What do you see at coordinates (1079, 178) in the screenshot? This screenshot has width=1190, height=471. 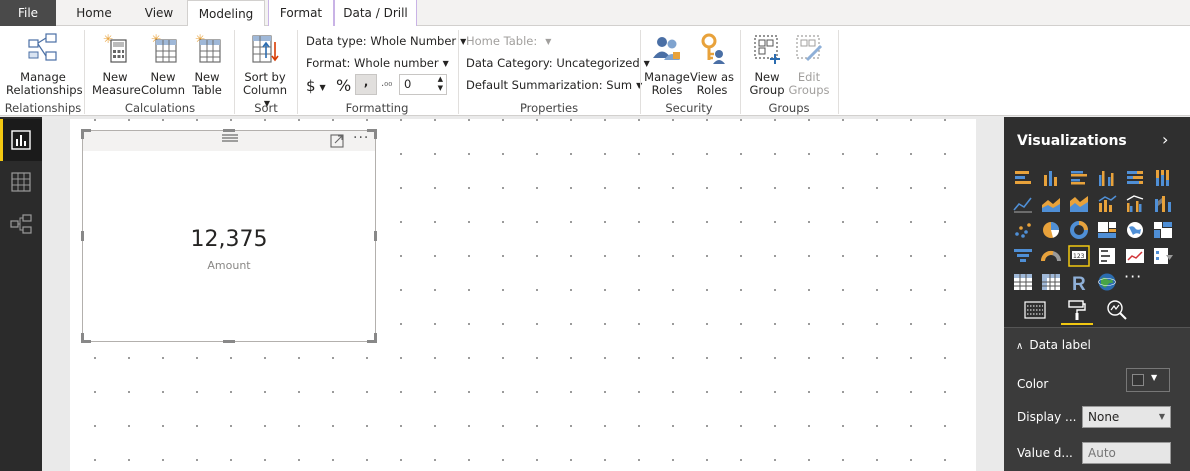 I see `clustered-bar-chart-icon` at bounding box center [1079, 178].